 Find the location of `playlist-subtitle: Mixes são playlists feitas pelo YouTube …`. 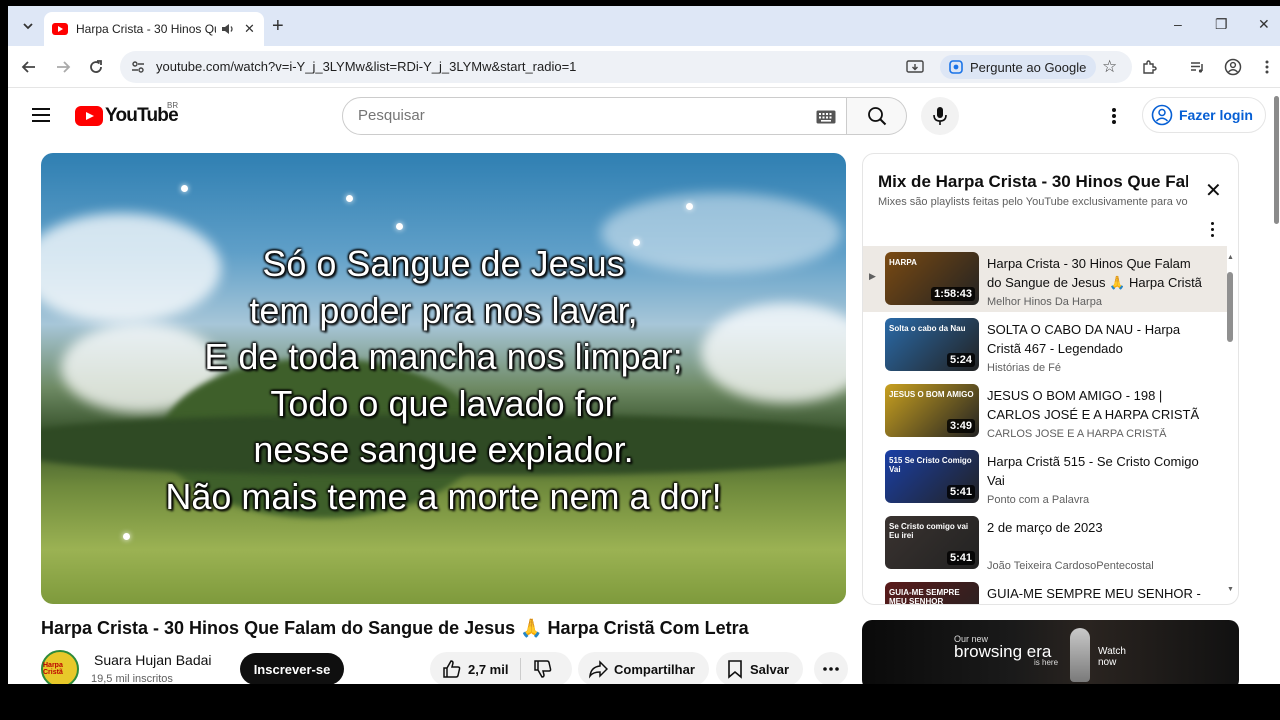

playlist-subtitle: Mixes são playlists feitas pelo YouTube … is located at coordinates (1033, 202).